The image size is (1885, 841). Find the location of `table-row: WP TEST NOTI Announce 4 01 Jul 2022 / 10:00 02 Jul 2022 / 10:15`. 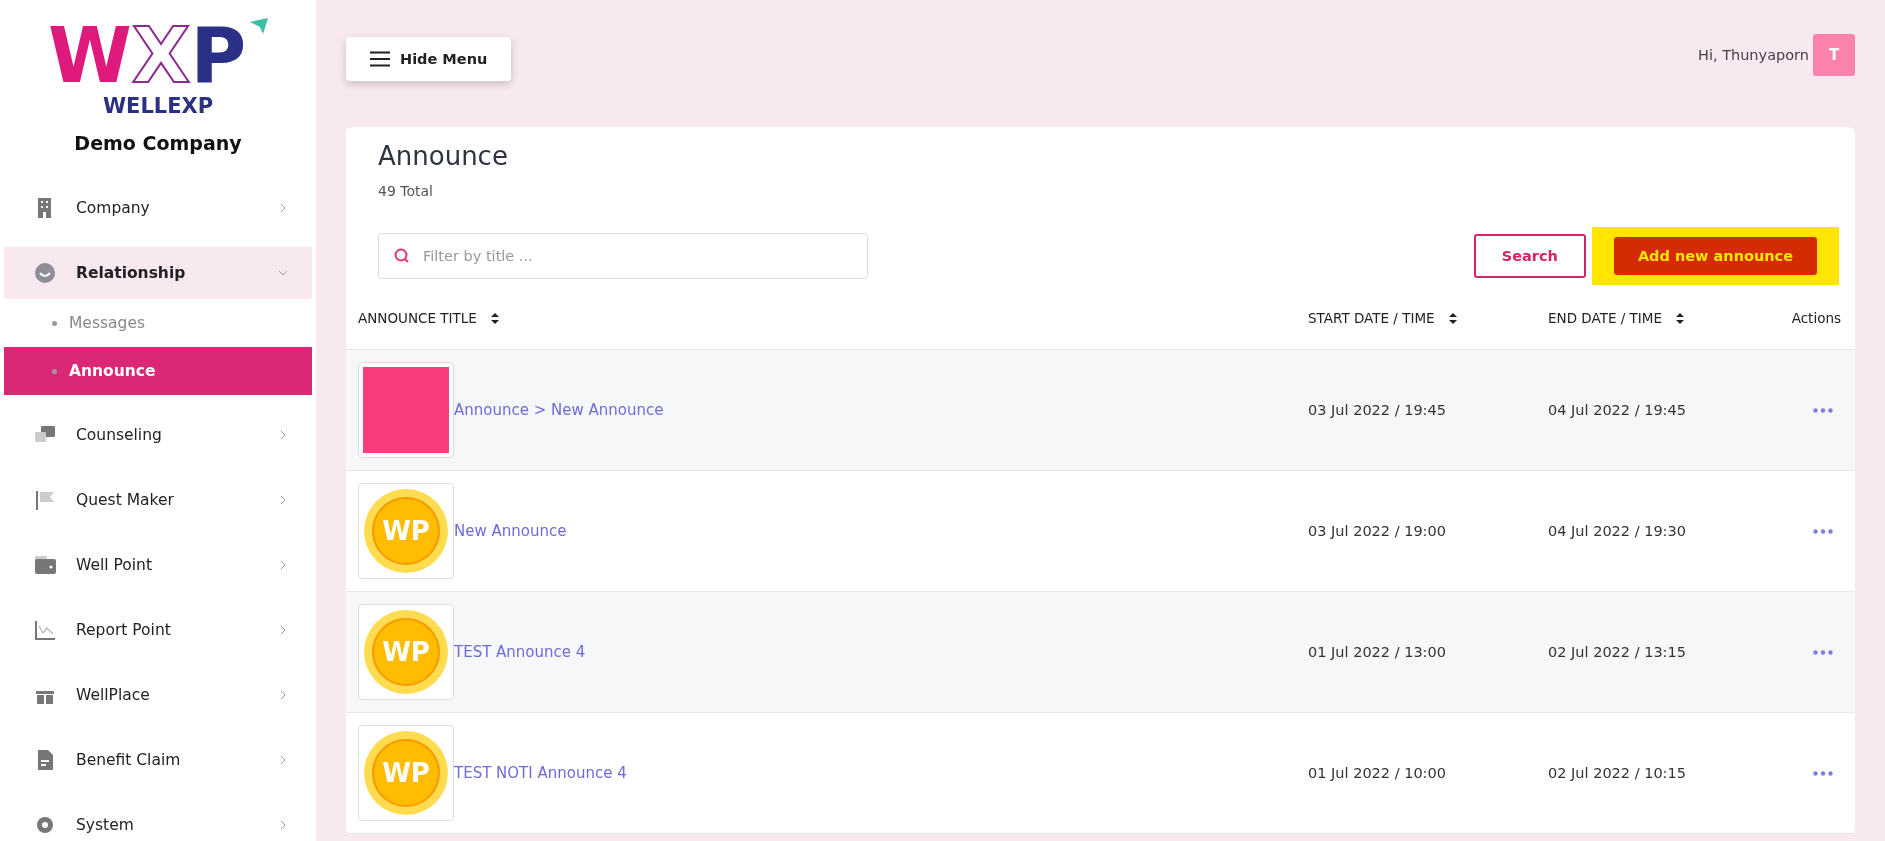

table-row: WP TEST NOTI Announce 4 01 Jul 2022 / 10:00 02 Jul 2022 / 10:15 is located at coordinates (1100, 773).